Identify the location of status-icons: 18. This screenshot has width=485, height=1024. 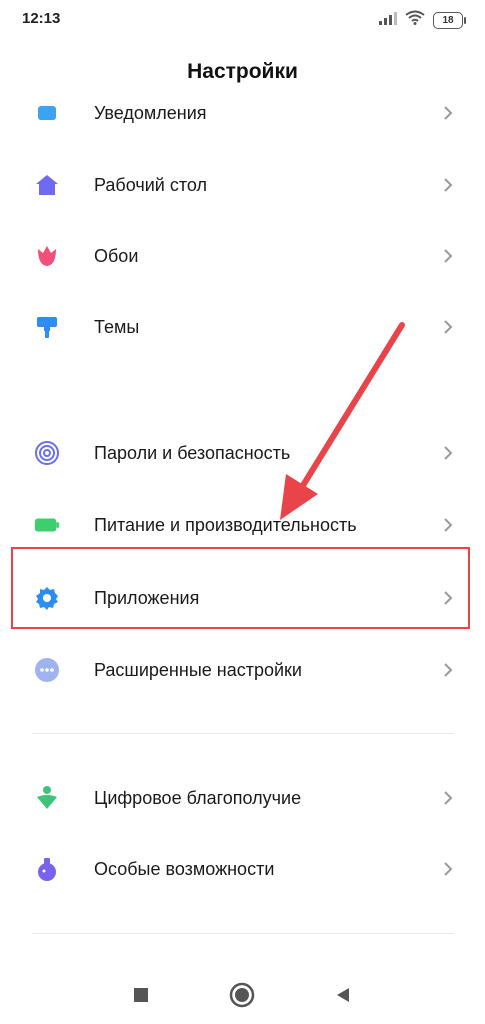
(422, 20).